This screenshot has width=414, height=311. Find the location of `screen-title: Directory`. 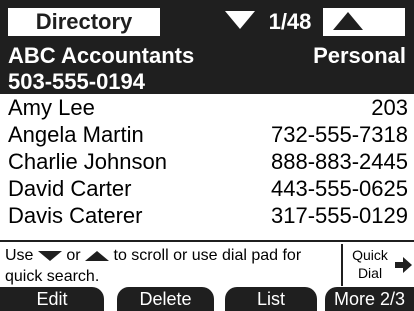

screen-title: Directory is located at coordinates (84, 22).